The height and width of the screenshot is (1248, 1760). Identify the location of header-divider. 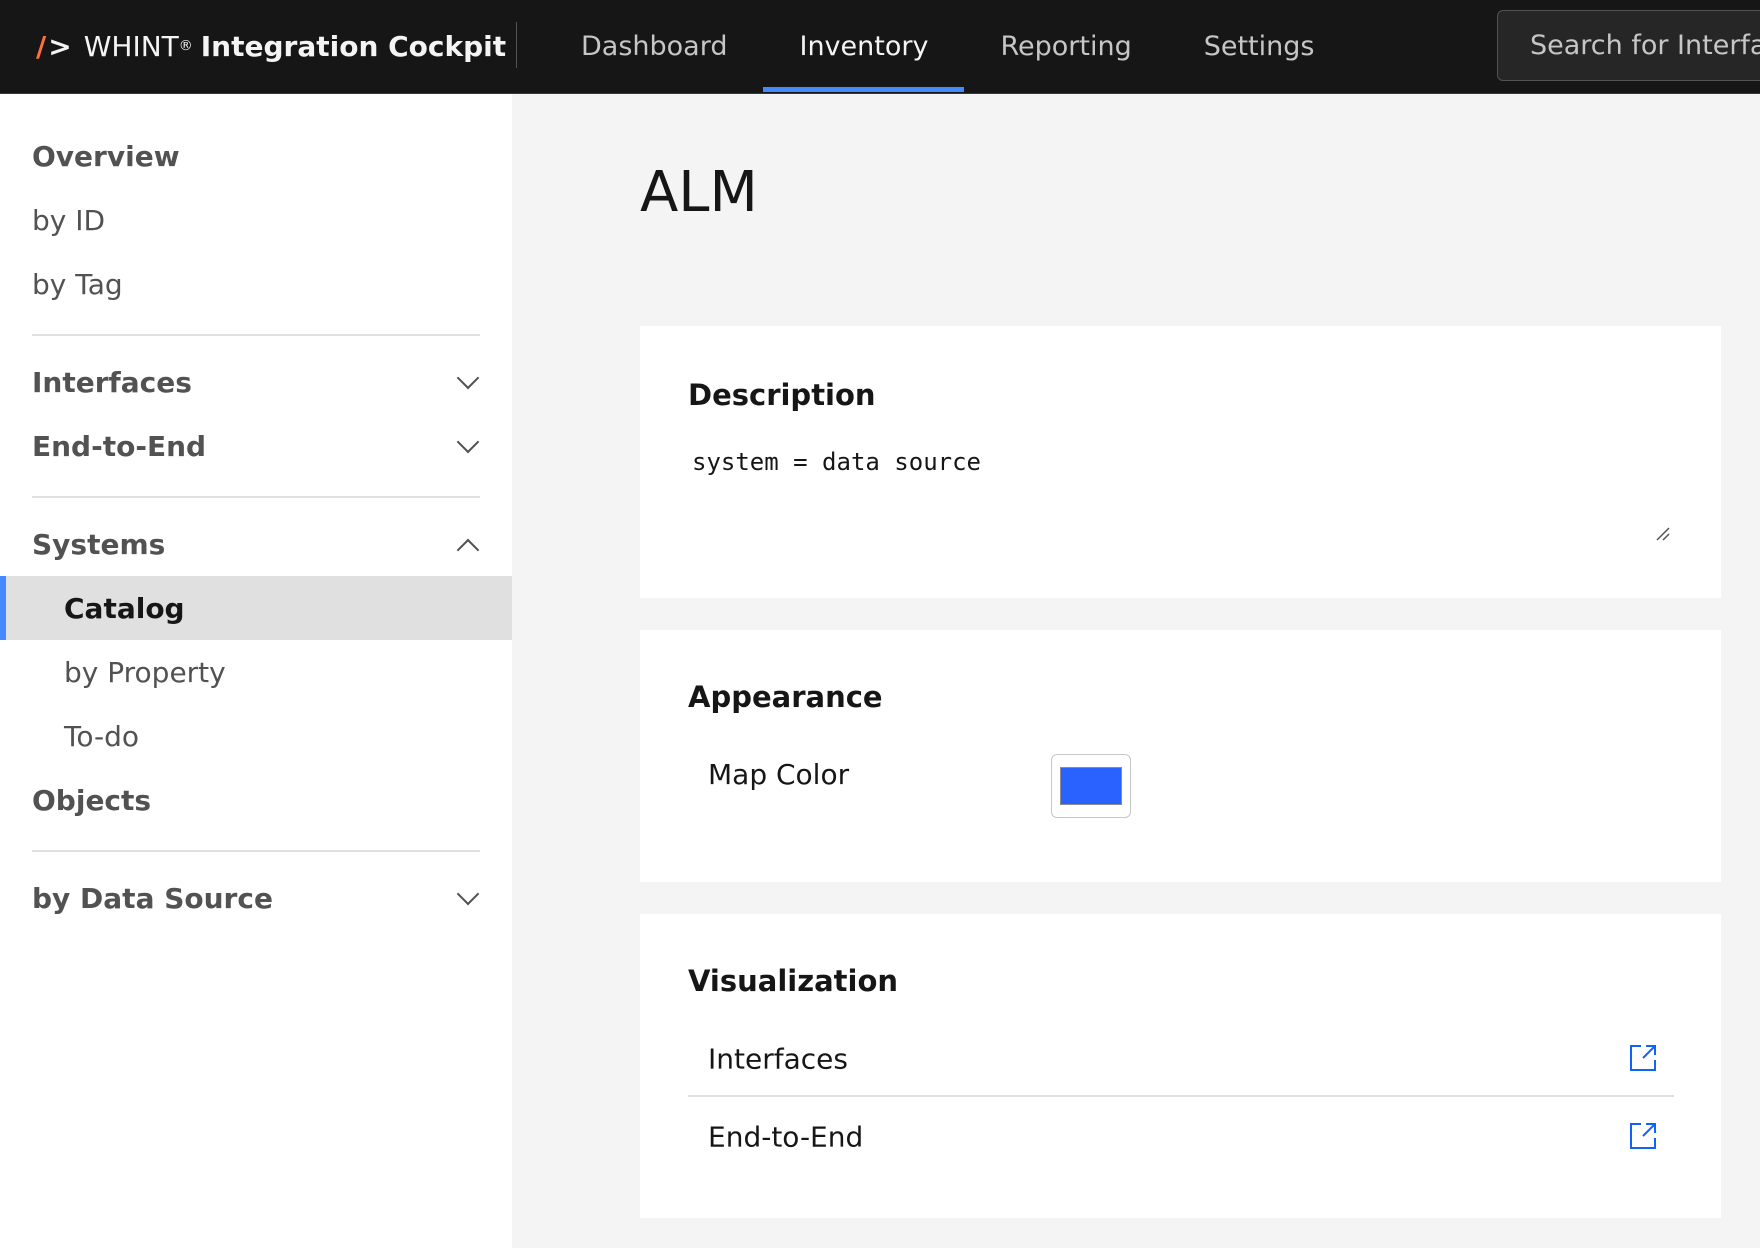
(516, 45).